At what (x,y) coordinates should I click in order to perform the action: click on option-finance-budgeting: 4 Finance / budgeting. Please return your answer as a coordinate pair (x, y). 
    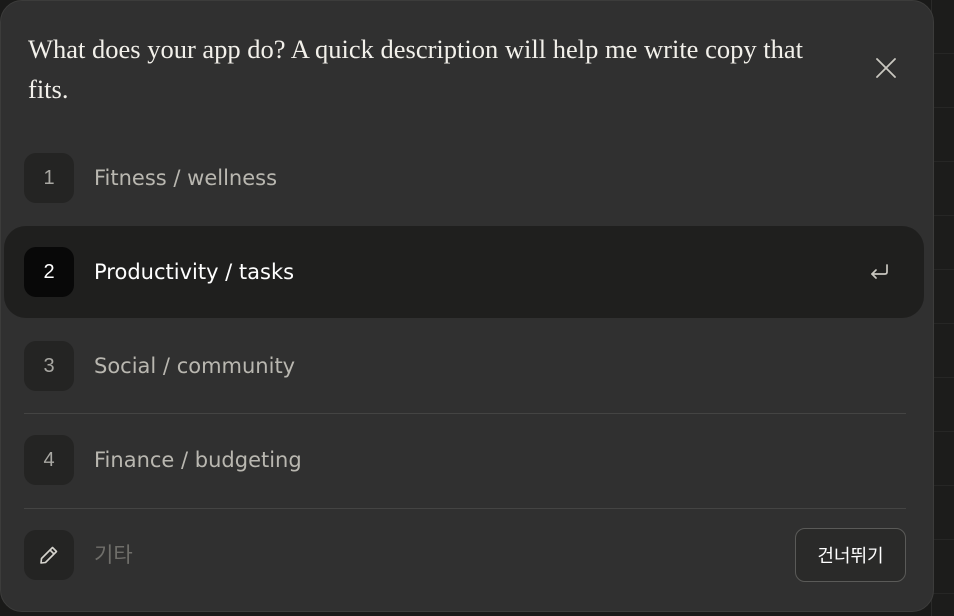
    Looking at the image, I should click on (464, 460).